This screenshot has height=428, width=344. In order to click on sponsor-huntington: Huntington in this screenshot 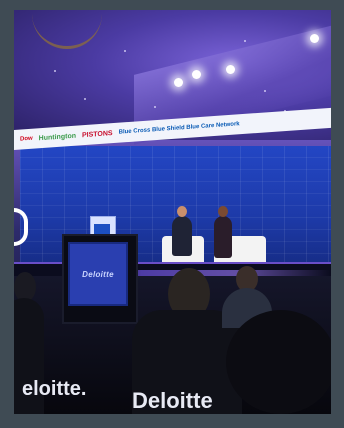, I will do `click(57, 137)`.